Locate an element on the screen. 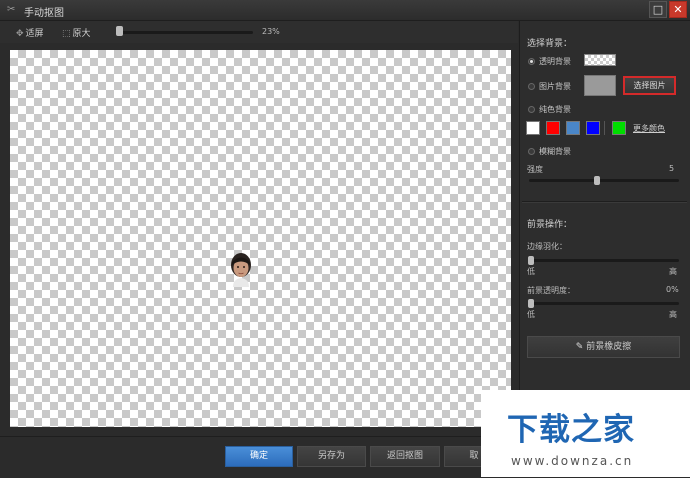 This screenshot has width=690, height=478. maximize-button: □ is located at coordinates (658, 9).